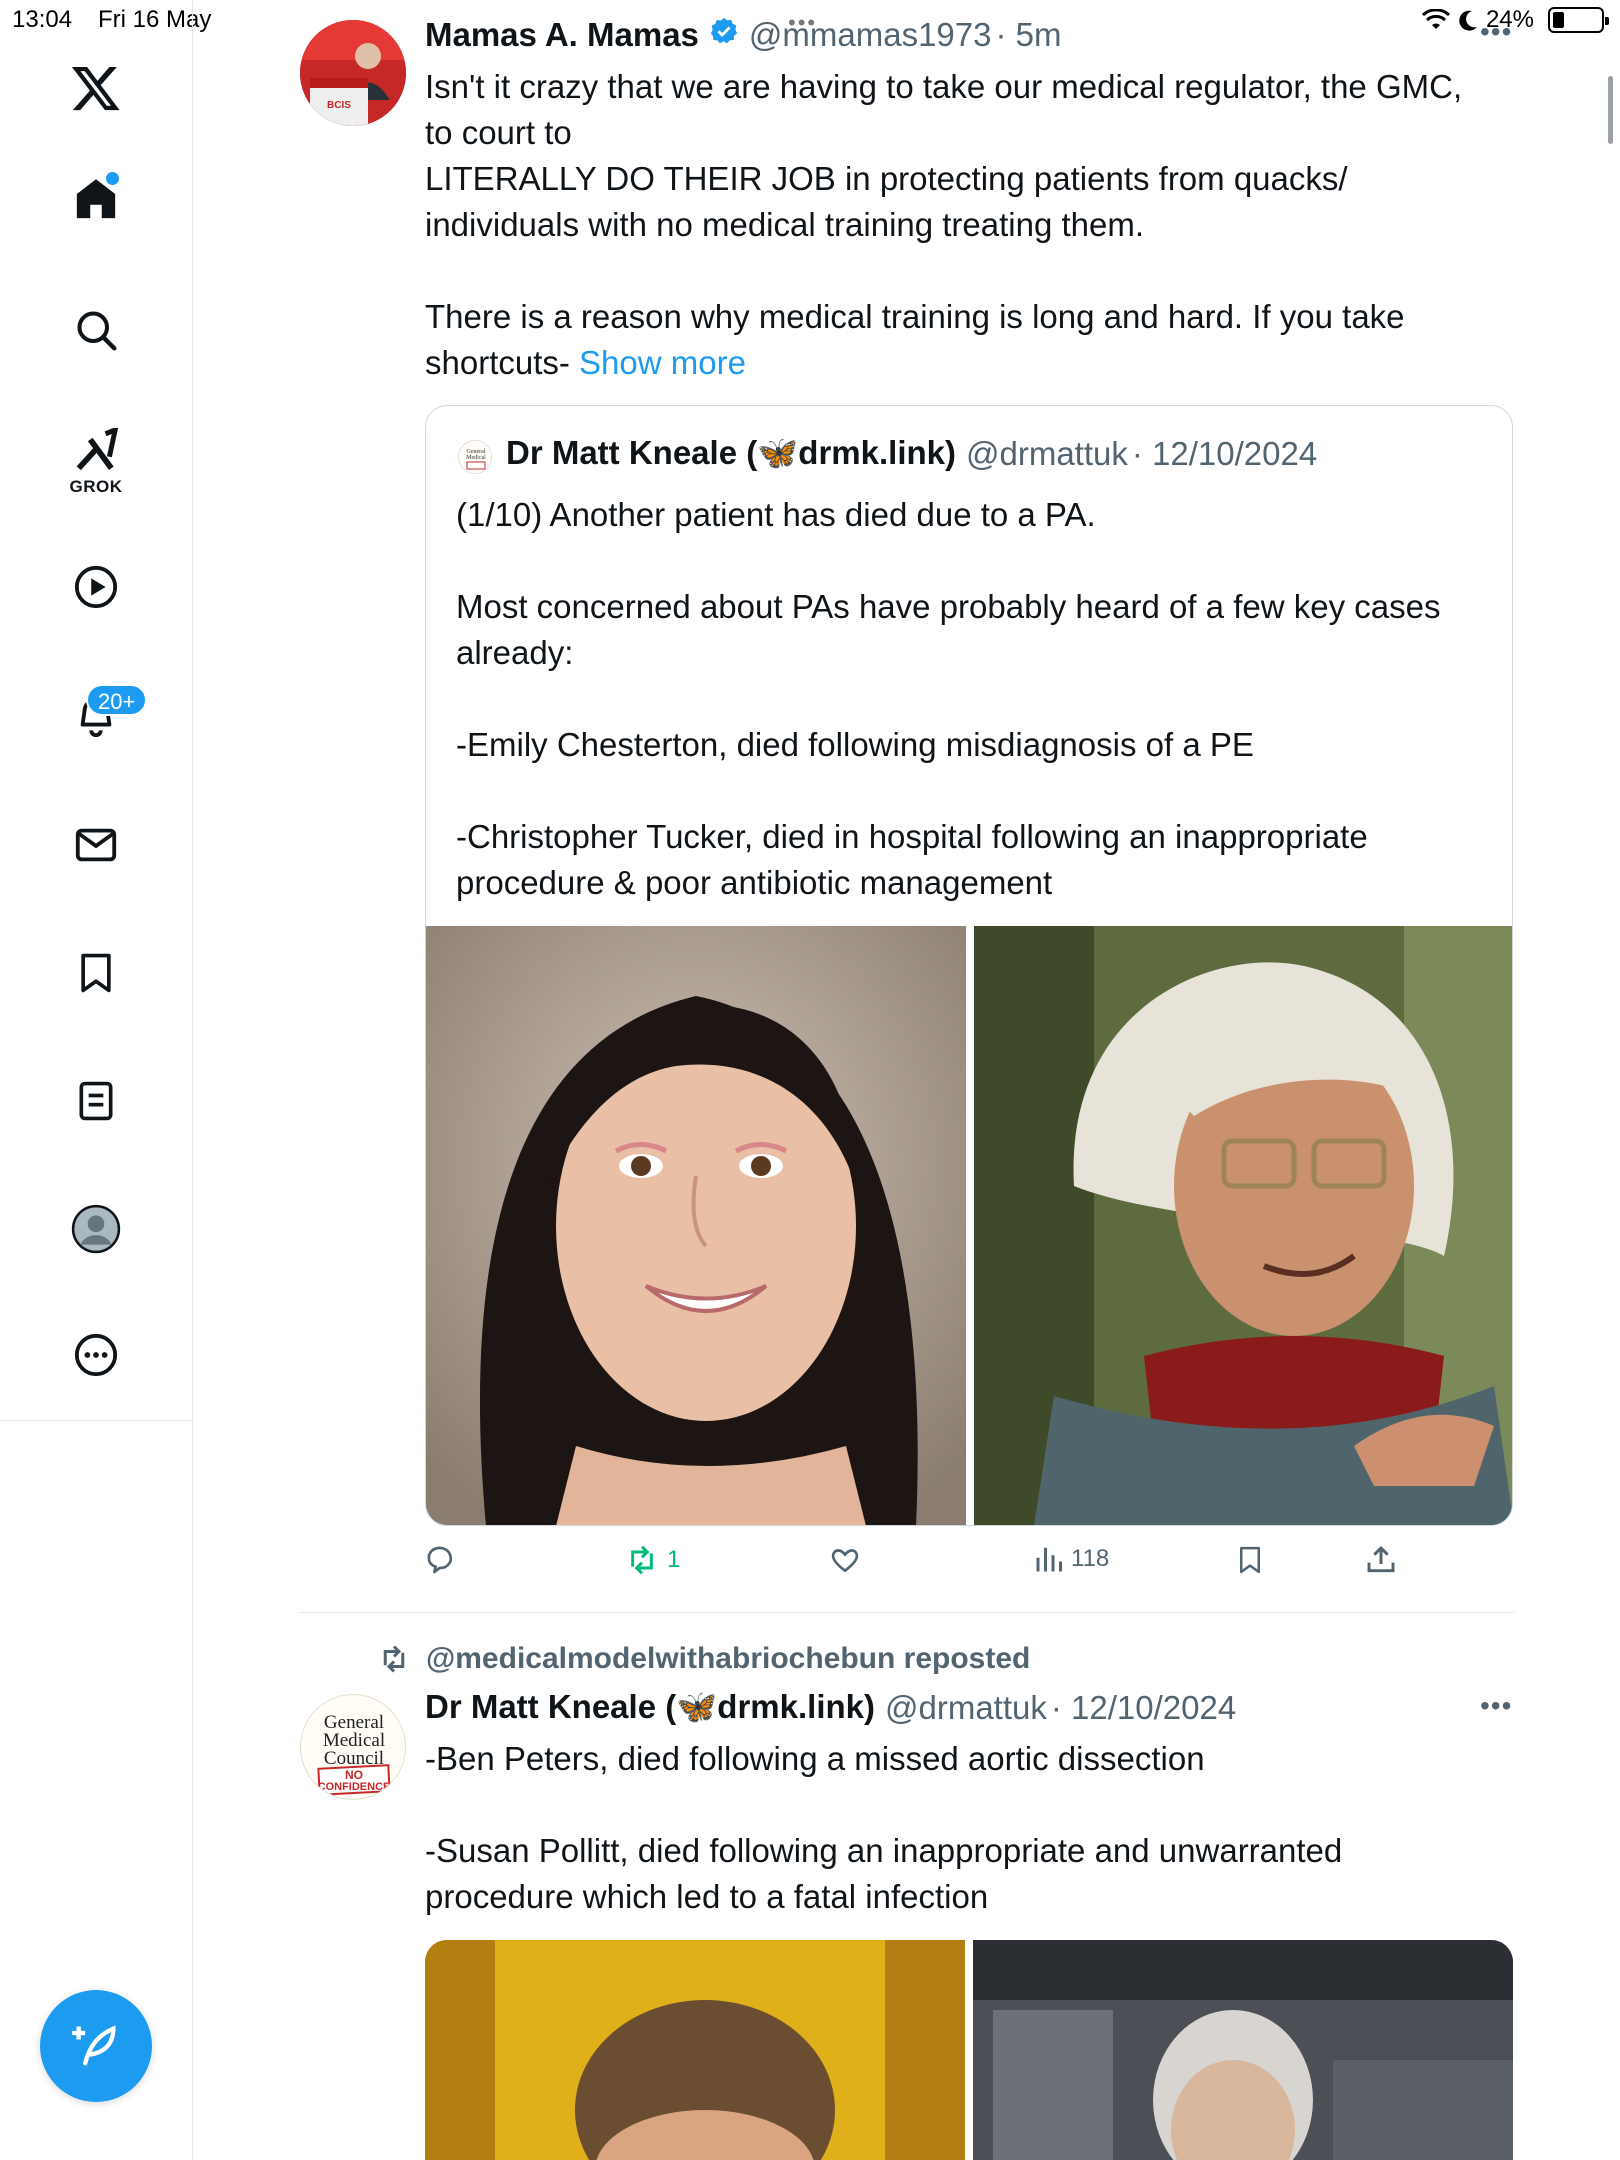 Image resolution: width=1620 pixels, height=2160 pixels. I want to click on play-circle-icon, so click(96, 587).